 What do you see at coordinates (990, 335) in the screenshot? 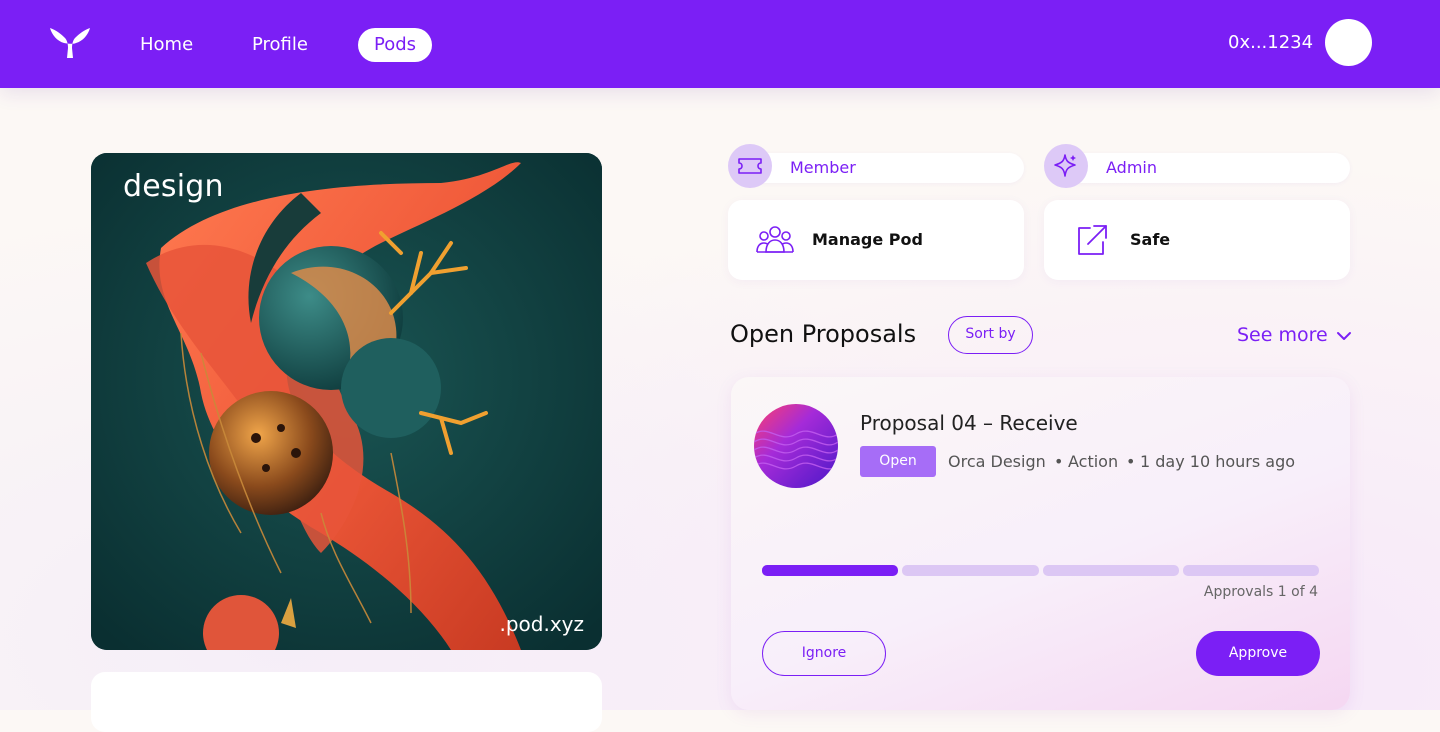
I see `sort-by-button: Sort by` at bounding box center [990, 335].